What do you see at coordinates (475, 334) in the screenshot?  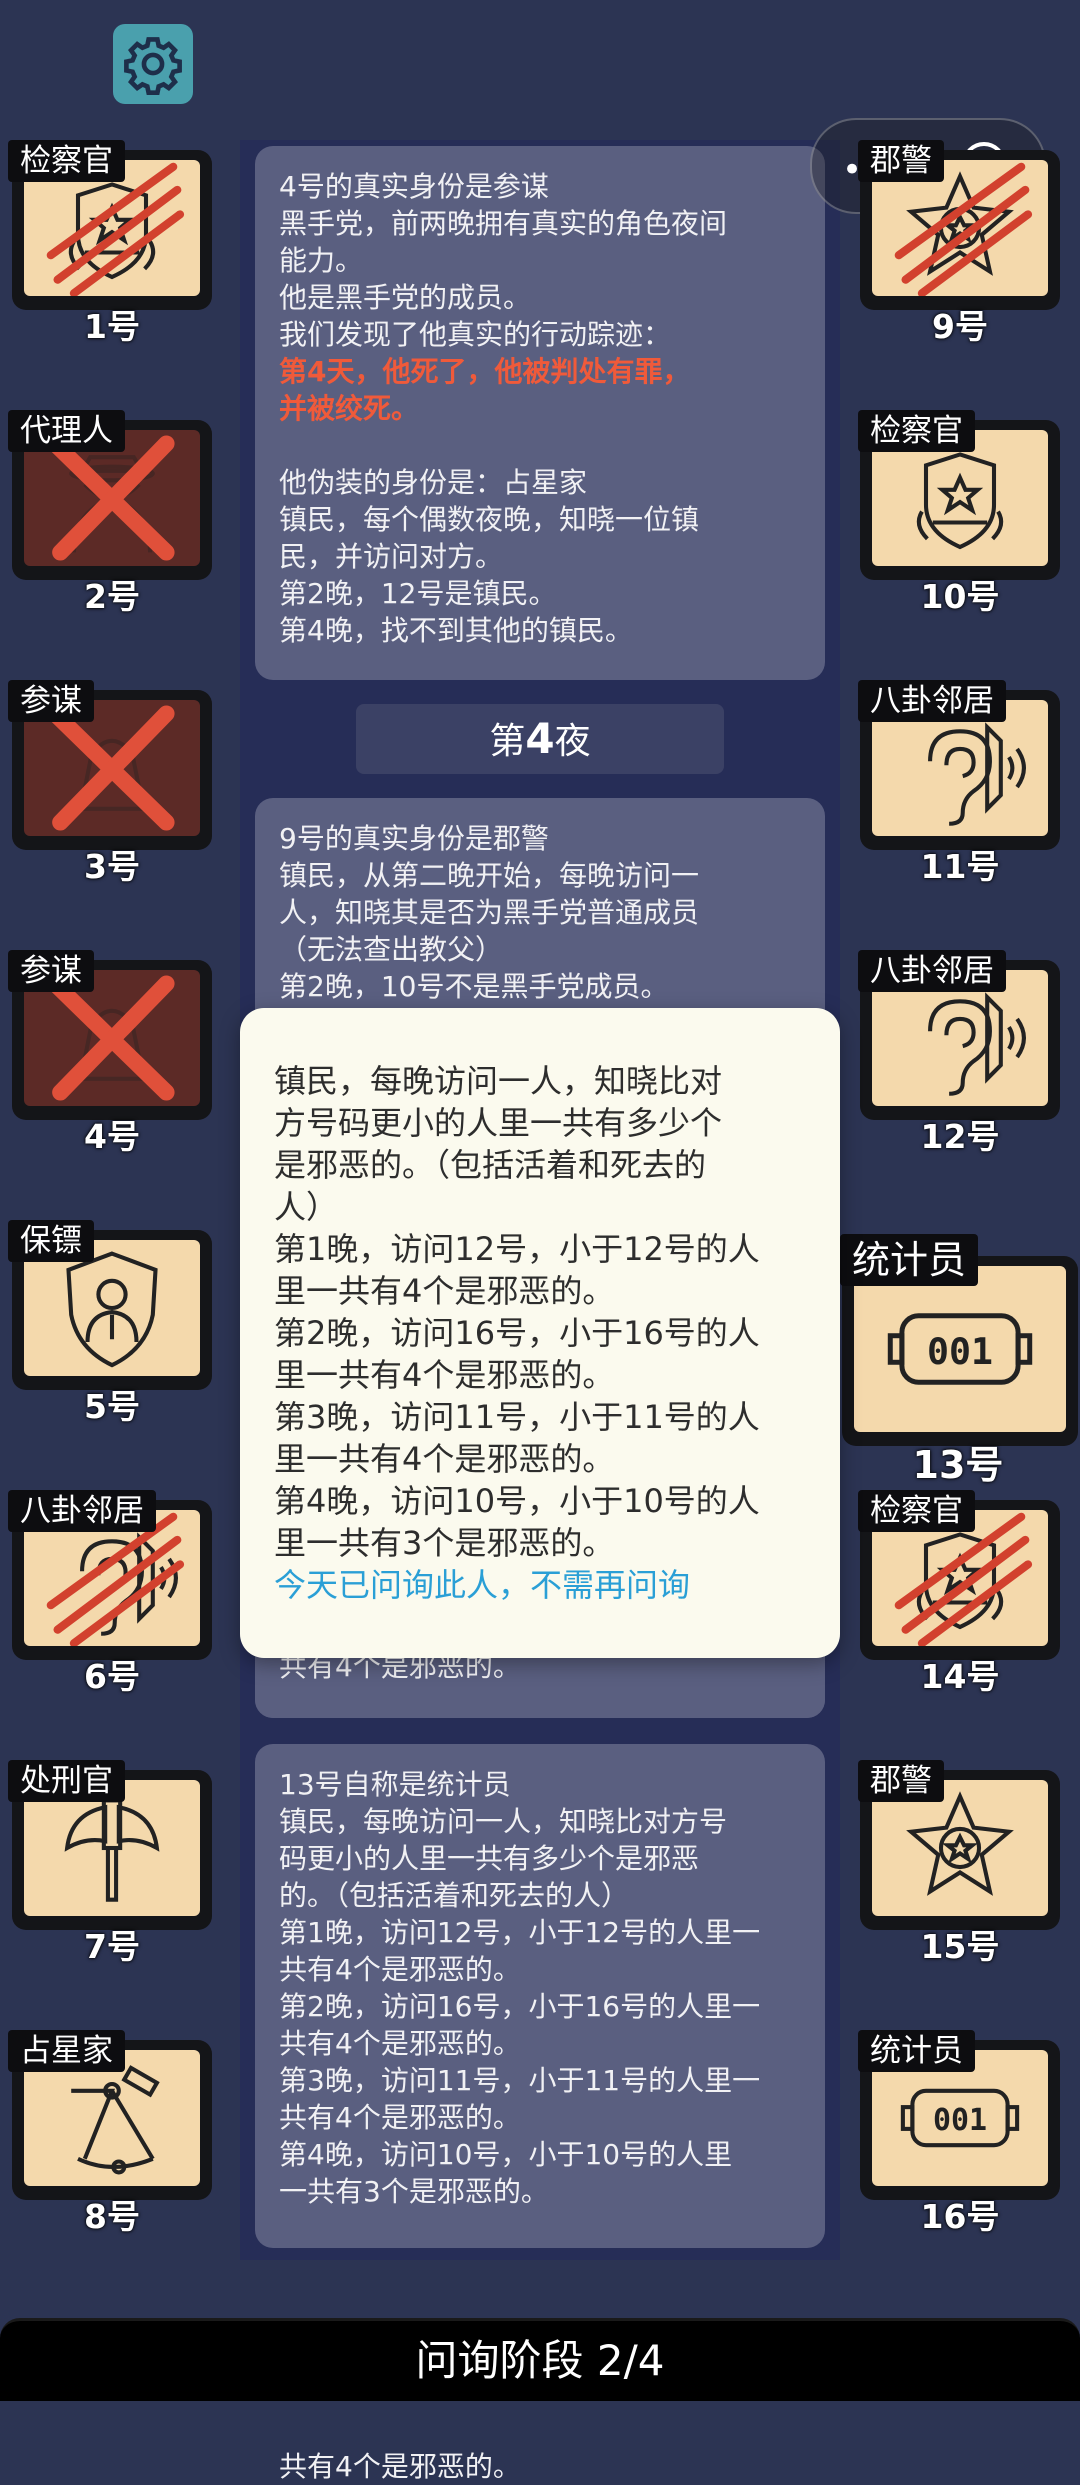 I see `msg-line: 我们发现了他真实的行动踪迹：` at bounding box center [475, 334].